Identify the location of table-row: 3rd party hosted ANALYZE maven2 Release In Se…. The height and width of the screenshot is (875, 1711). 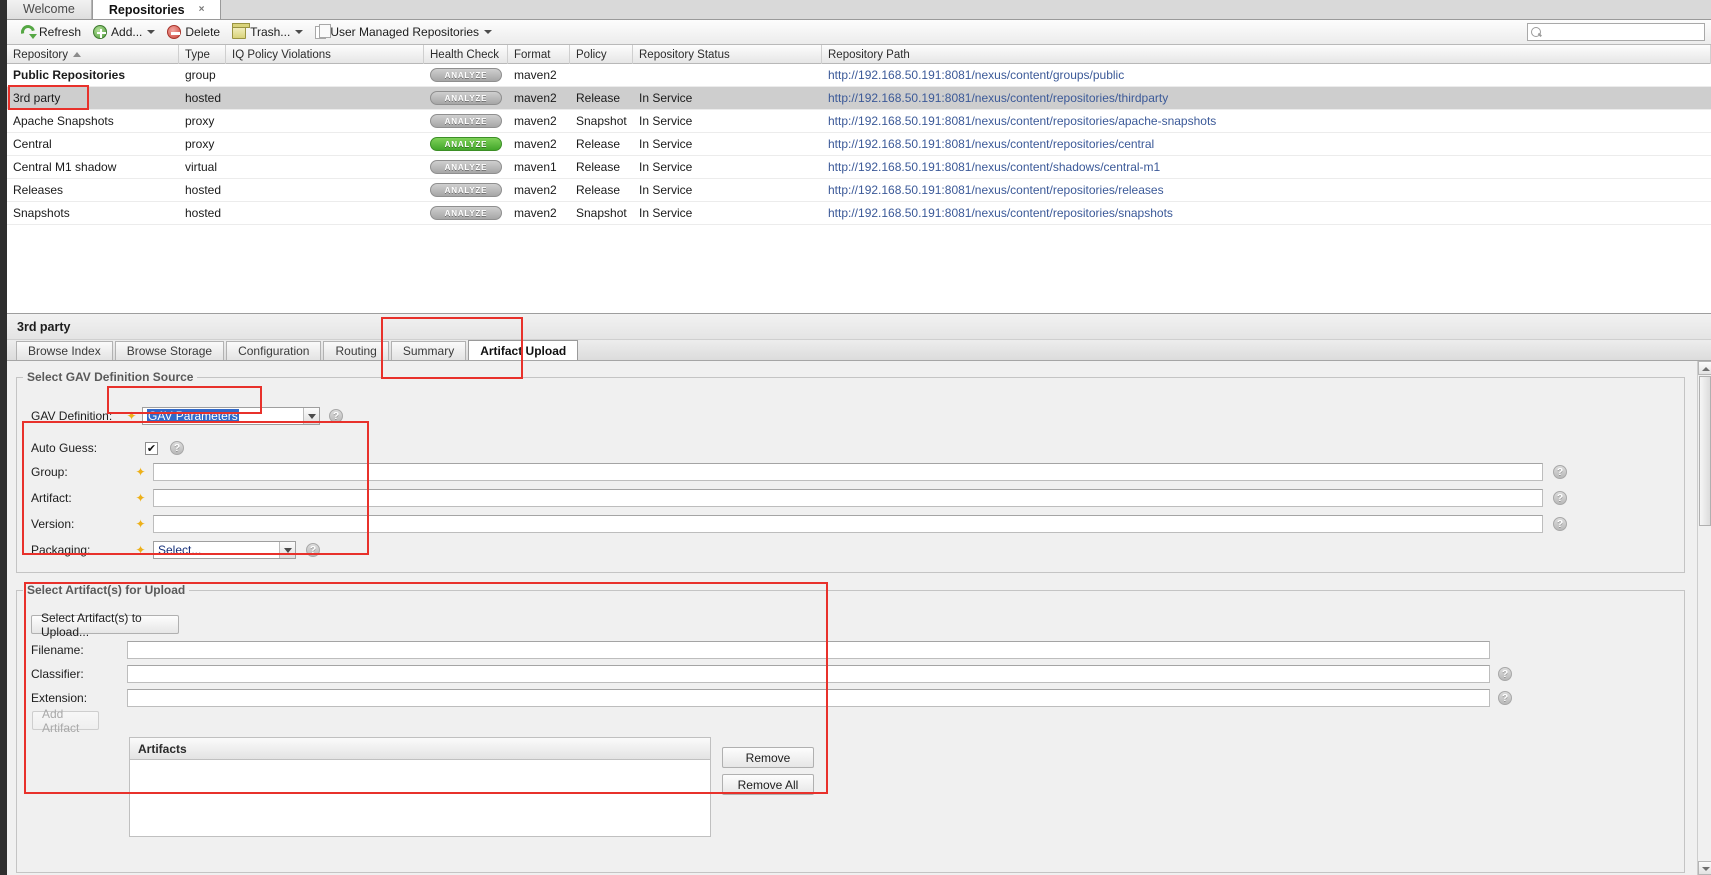
(859, 98).